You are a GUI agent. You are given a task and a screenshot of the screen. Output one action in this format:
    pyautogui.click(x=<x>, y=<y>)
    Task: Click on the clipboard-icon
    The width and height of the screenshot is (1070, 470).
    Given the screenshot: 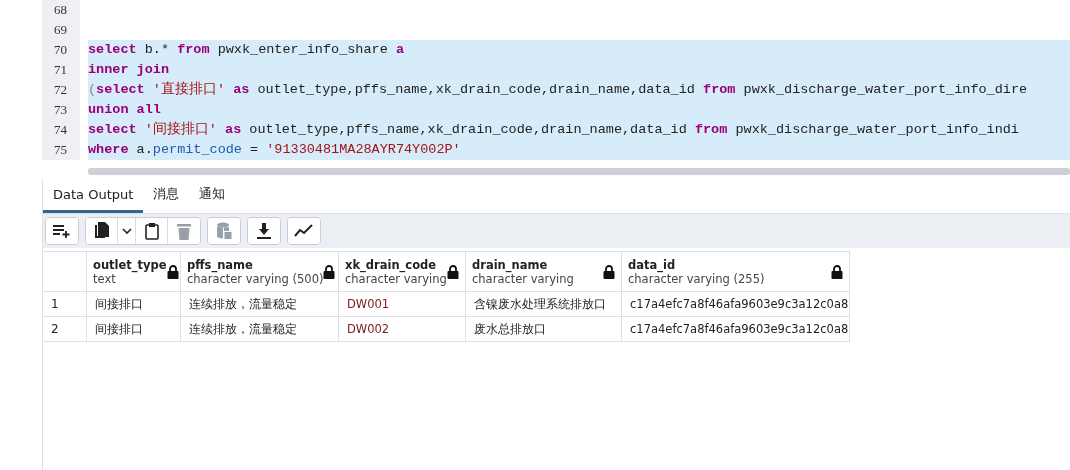 What is the action you would take?
    pyautogui.click(x=151, y=231)
    